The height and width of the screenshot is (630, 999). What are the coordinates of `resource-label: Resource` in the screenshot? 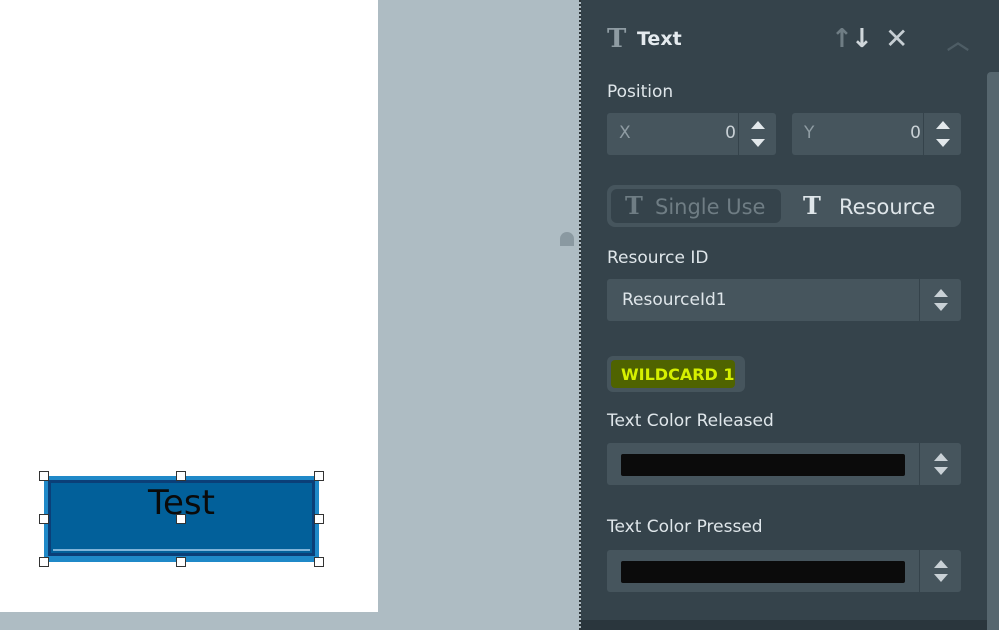 It's located at (887, 207).